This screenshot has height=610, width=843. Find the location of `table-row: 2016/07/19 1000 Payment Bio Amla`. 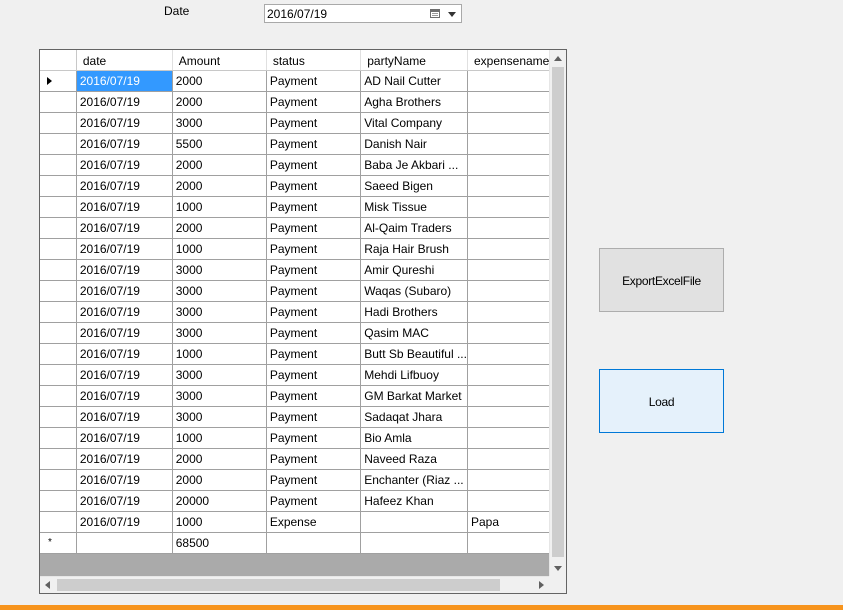

table-row: 2016/07/19 1000 Payment Bio Amla is located at coordinates (303, 438).